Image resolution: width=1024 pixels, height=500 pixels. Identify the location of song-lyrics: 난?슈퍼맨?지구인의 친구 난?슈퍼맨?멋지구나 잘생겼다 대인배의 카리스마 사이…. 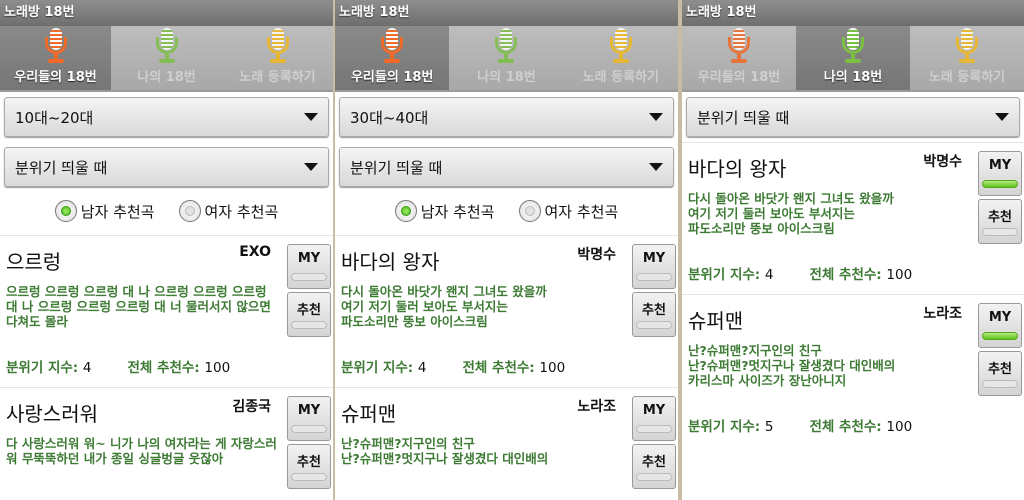
(825, 365).